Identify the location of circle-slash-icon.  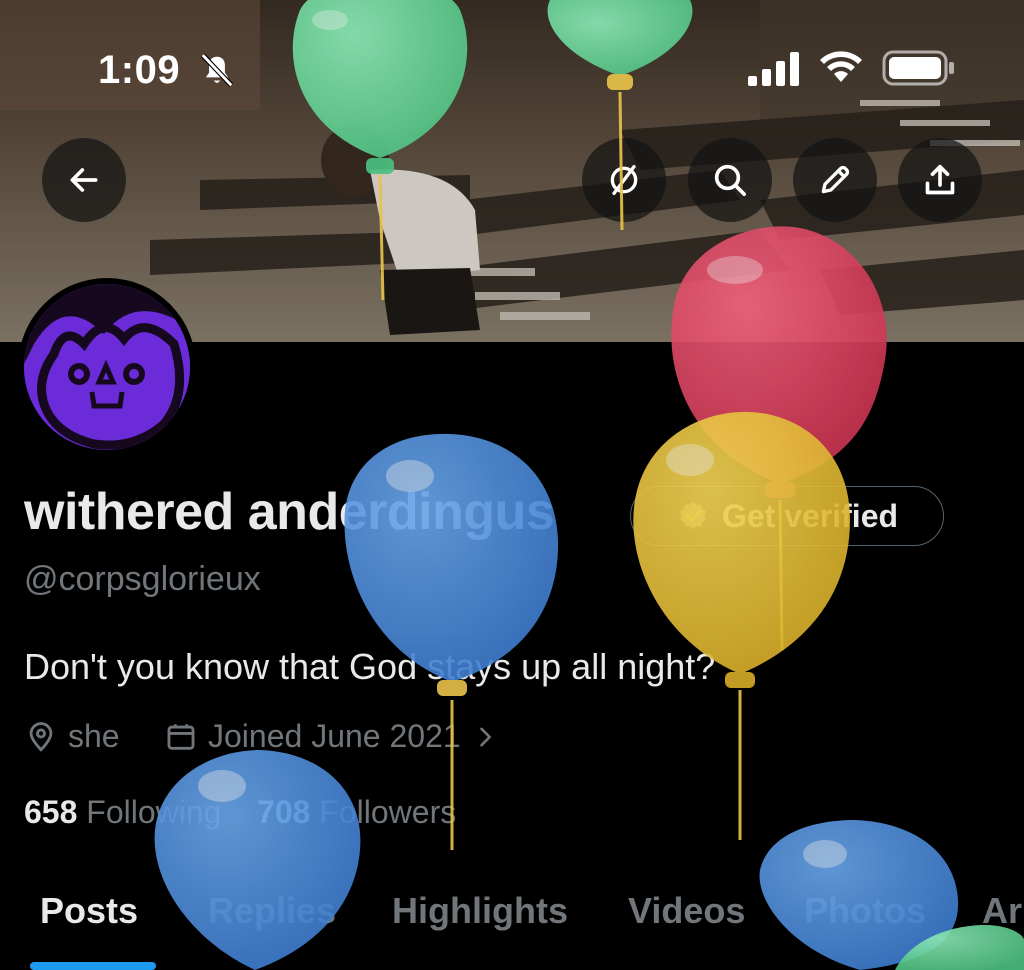
(624, 180).